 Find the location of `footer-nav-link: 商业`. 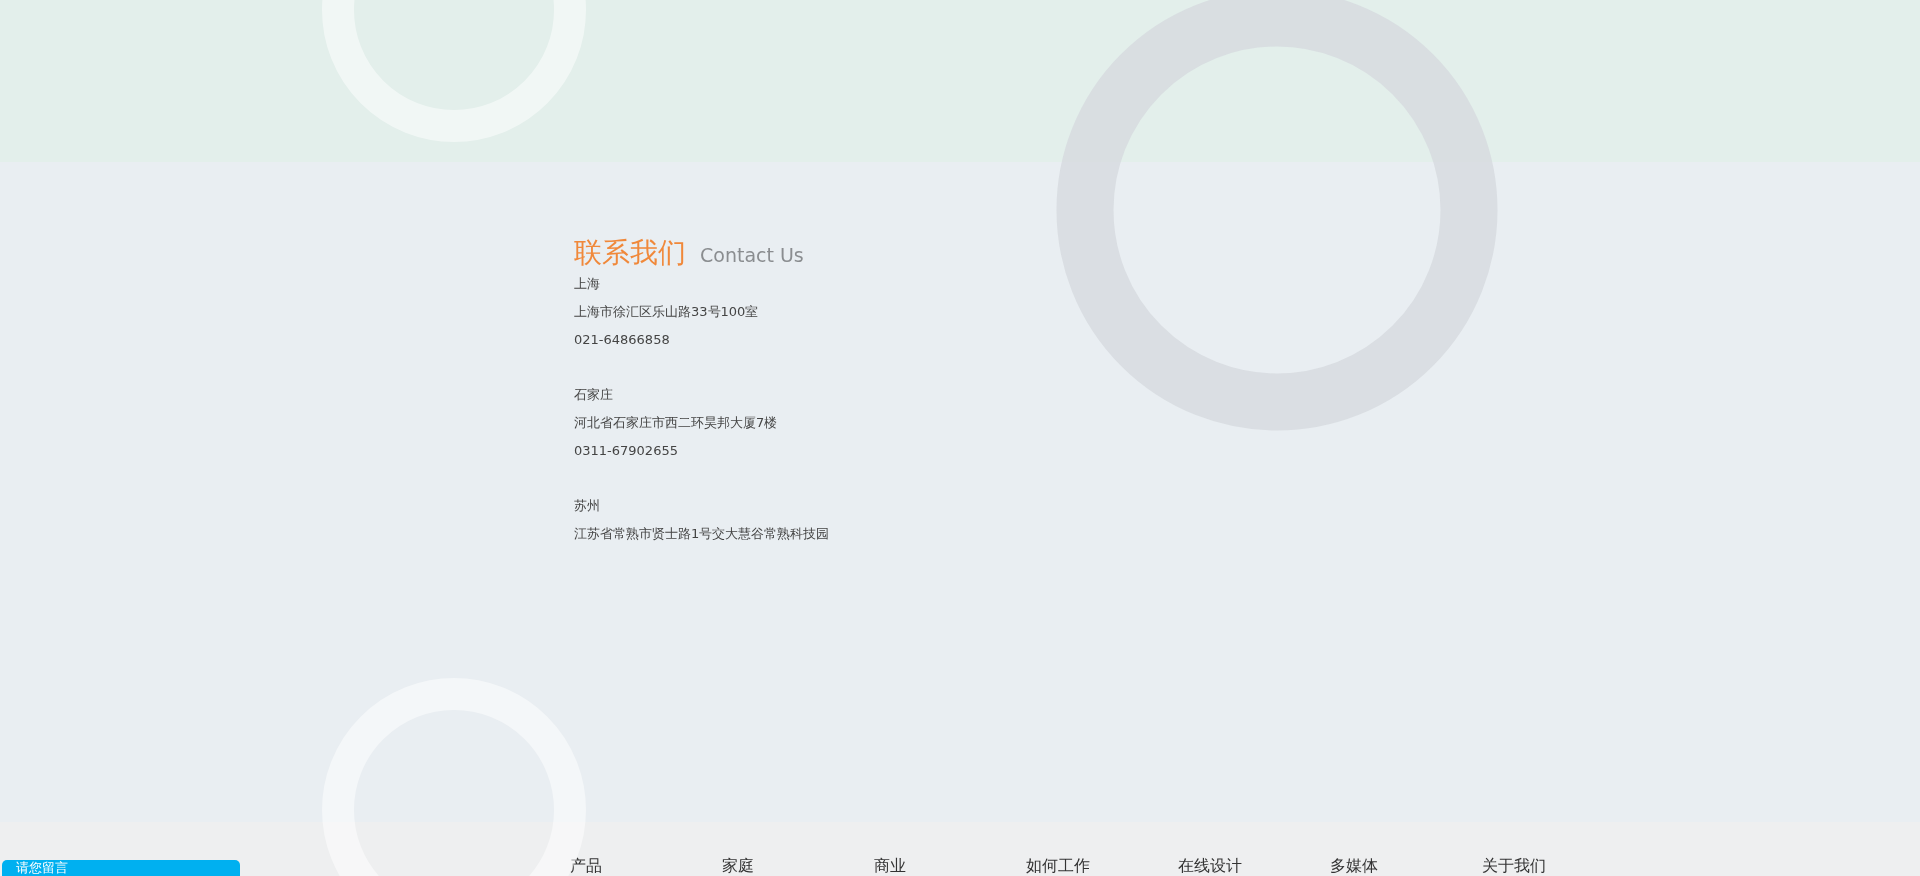

footer-nav-link: 商业 is located at coordinates (950, 866).